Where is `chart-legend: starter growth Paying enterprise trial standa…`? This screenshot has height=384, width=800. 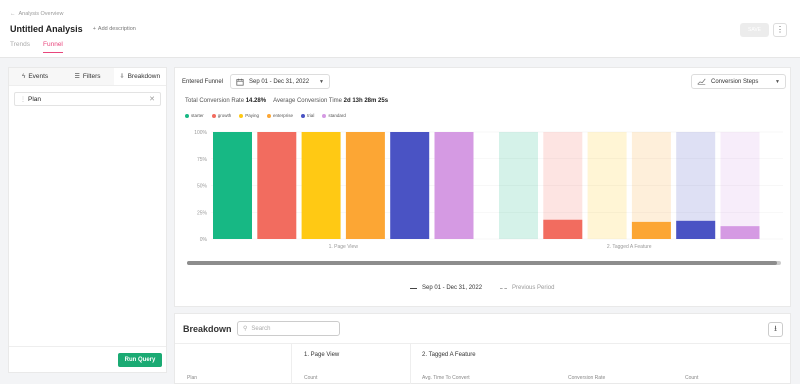
chart-legend: starter growth Paying enterprise trial standa… is located at coordinates (265, 115).